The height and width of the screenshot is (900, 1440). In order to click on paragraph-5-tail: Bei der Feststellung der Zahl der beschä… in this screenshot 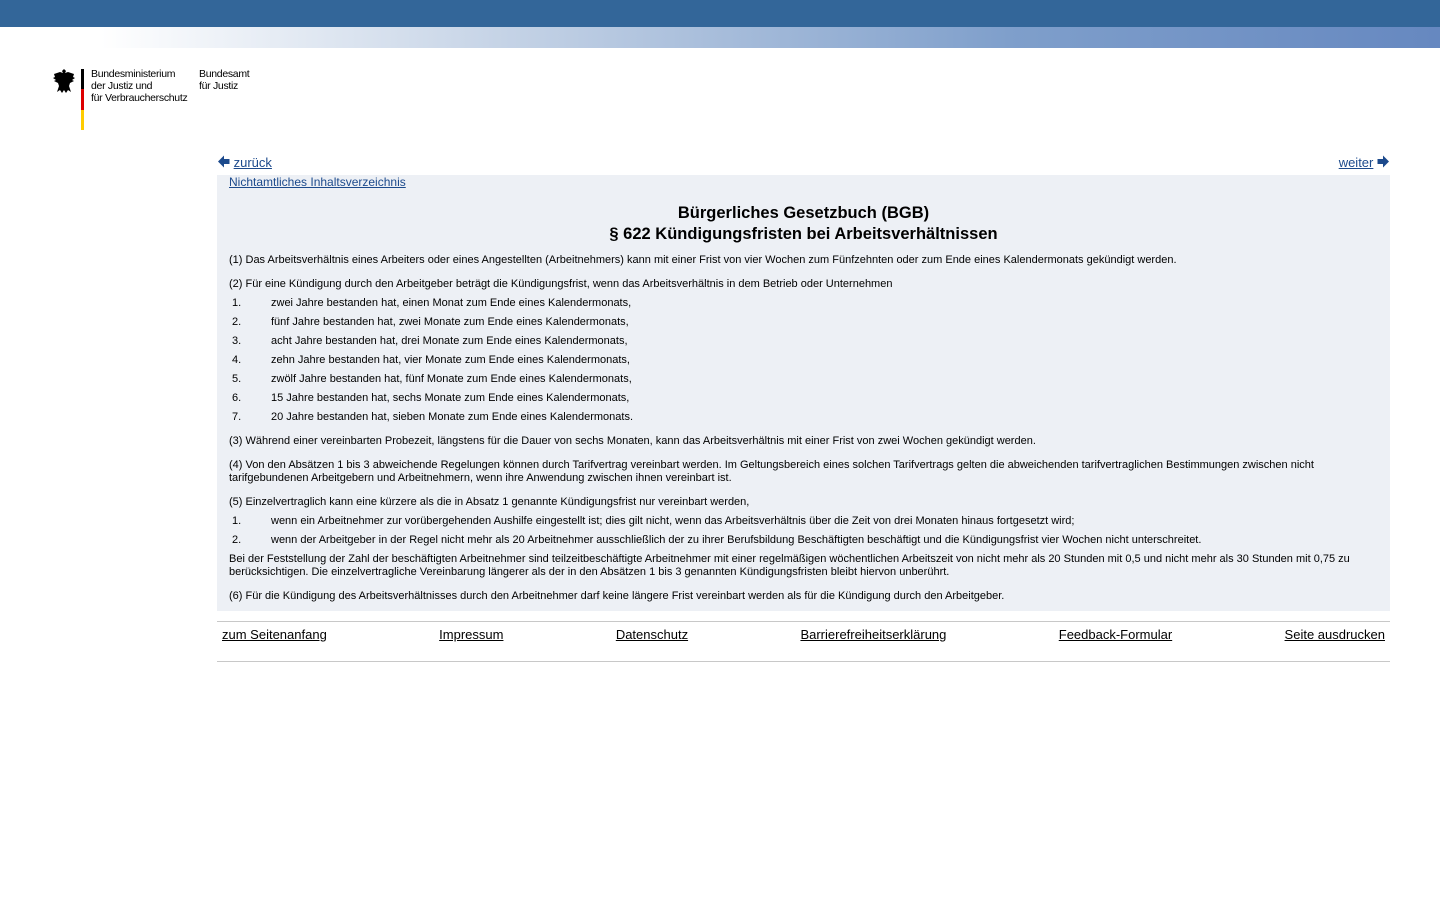, I will do `click(789, 565)`.